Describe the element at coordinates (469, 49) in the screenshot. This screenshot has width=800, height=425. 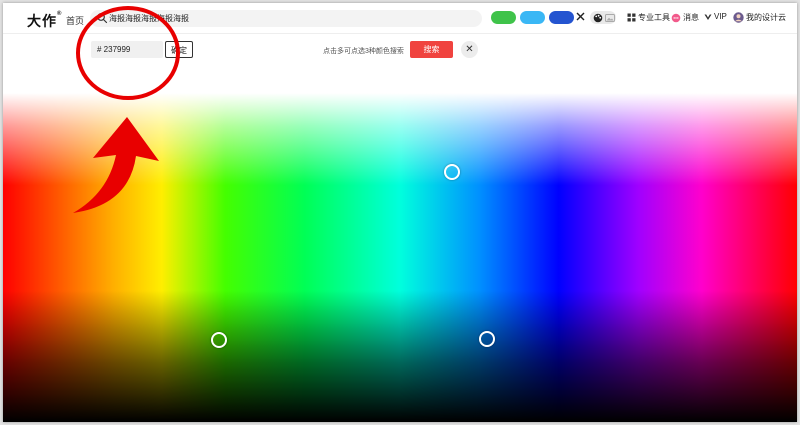
I see `close-picker-button: ✕` at that location.